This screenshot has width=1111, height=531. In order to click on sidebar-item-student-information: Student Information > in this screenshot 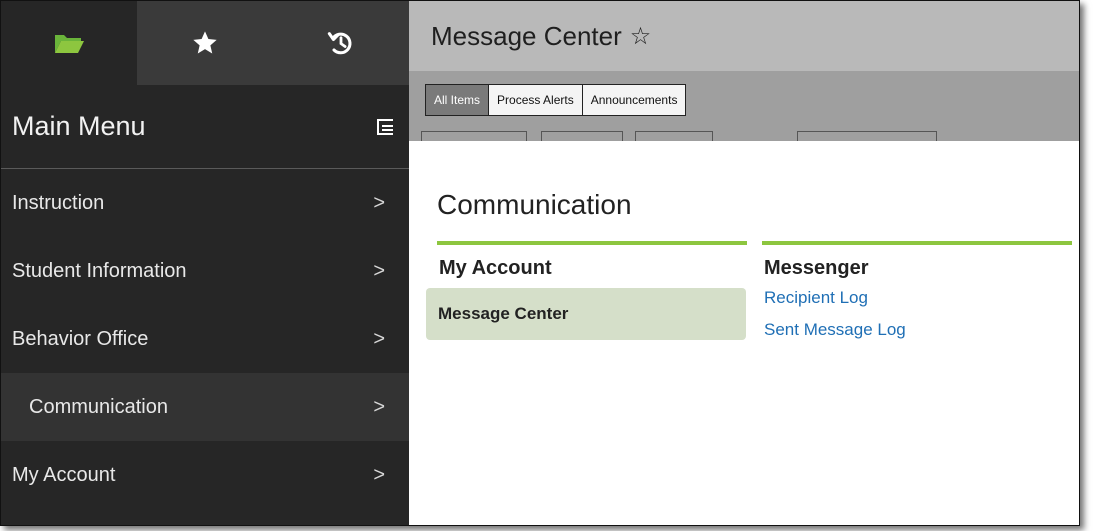, I will do `click(205, 271)`.